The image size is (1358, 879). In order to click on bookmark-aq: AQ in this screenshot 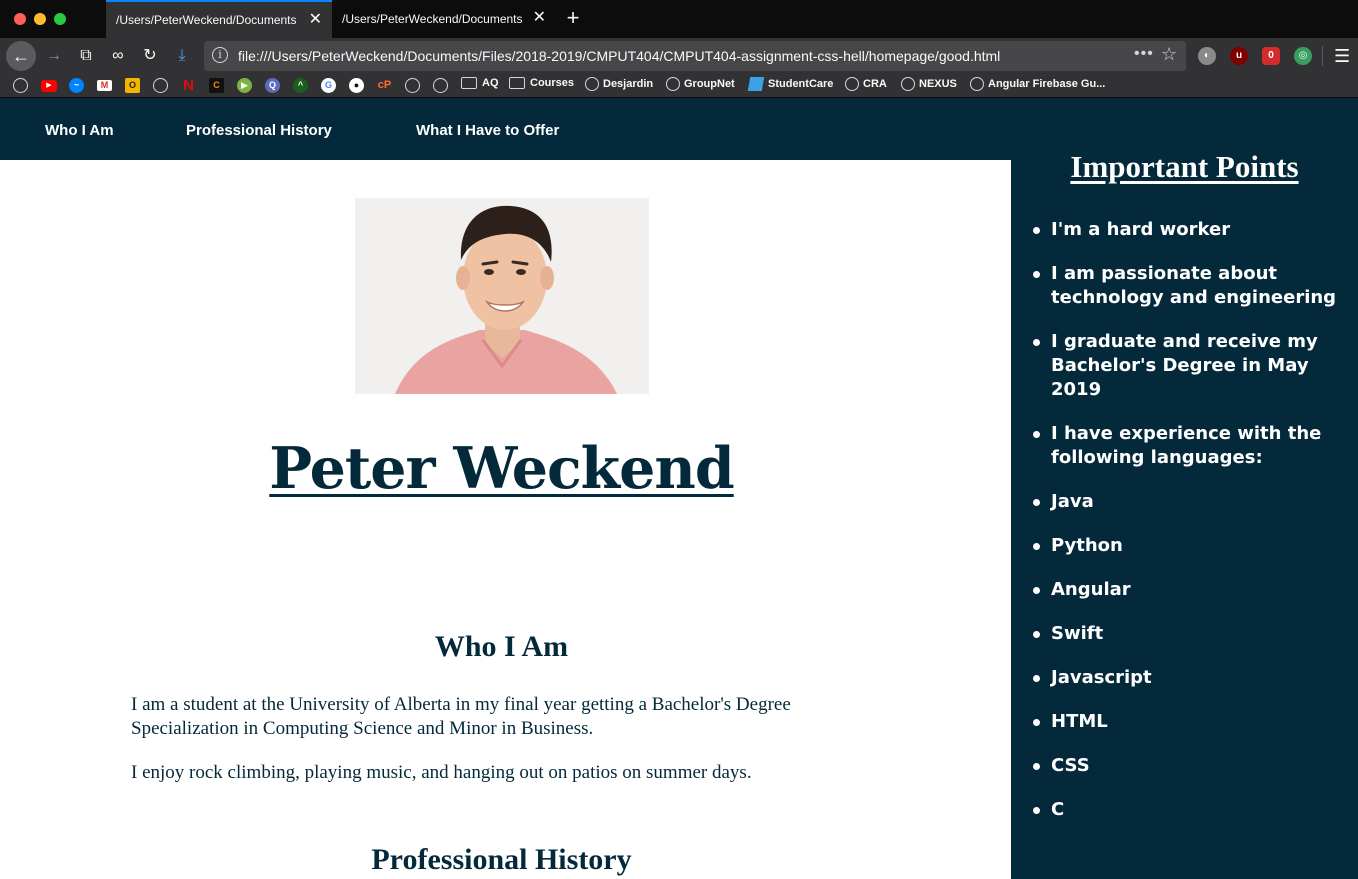, I will do `click(480, 83)`.